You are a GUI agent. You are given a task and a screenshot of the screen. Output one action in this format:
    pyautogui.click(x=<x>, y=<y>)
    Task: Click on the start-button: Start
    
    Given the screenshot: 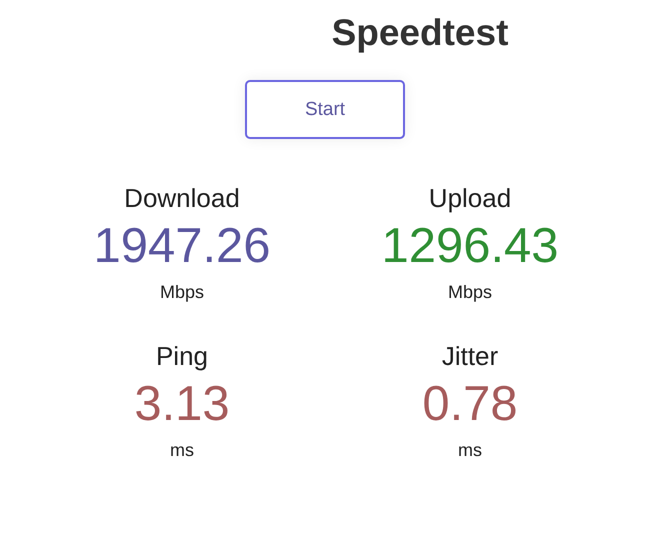 What is the action you would take?
    pyautogui.click(x=325, y=109)
    